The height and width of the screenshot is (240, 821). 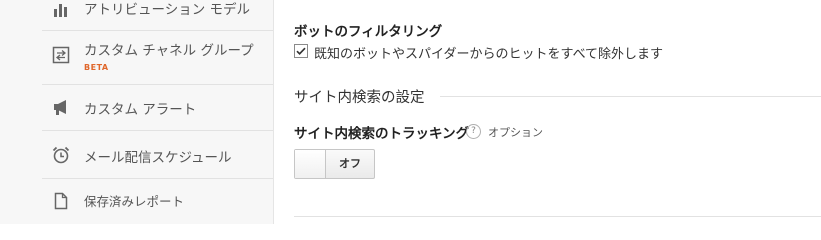 What do you see at coordinates (515, 132) in the screenshot?
I see `optional-label: オプション` at bounding box center [515, 132].